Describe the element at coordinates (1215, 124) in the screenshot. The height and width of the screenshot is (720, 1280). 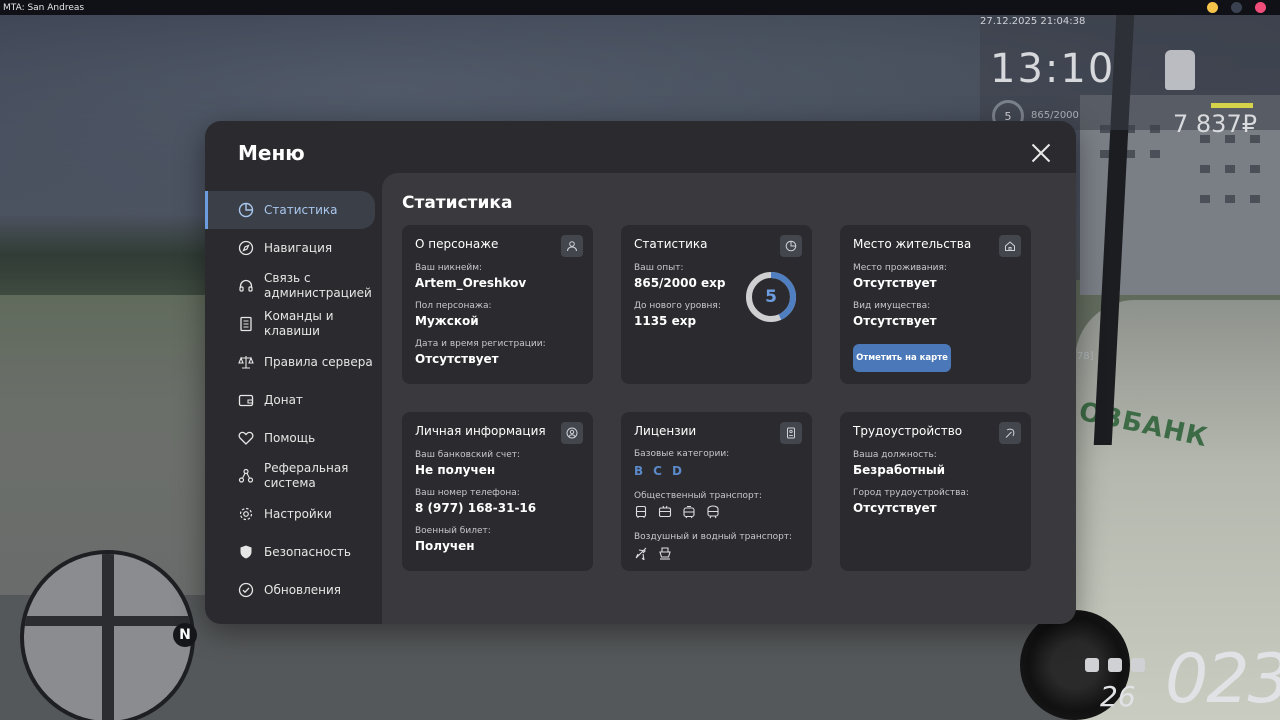
I see `hud-money: 7 837₽` at that location.